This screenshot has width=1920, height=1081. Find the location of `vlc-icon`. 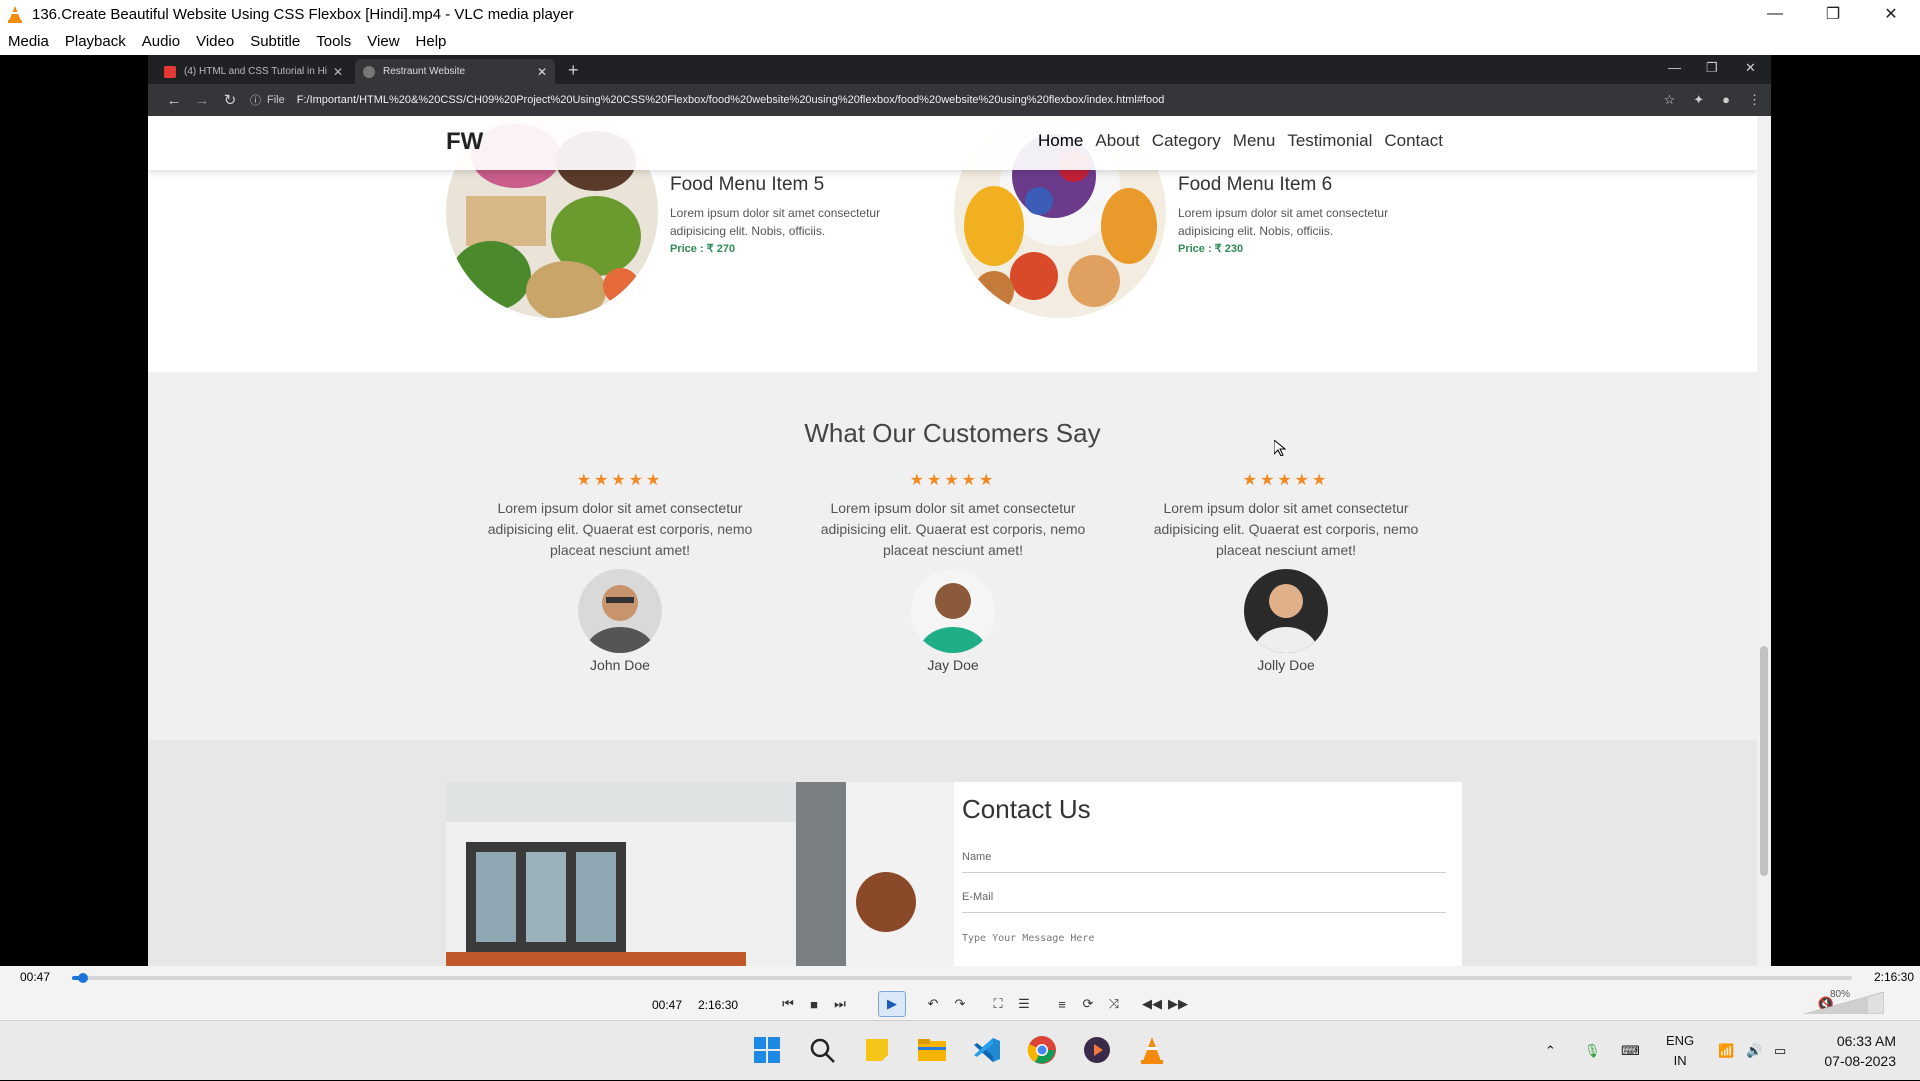

vlc-icon is located at coordinates (1152, 1050).